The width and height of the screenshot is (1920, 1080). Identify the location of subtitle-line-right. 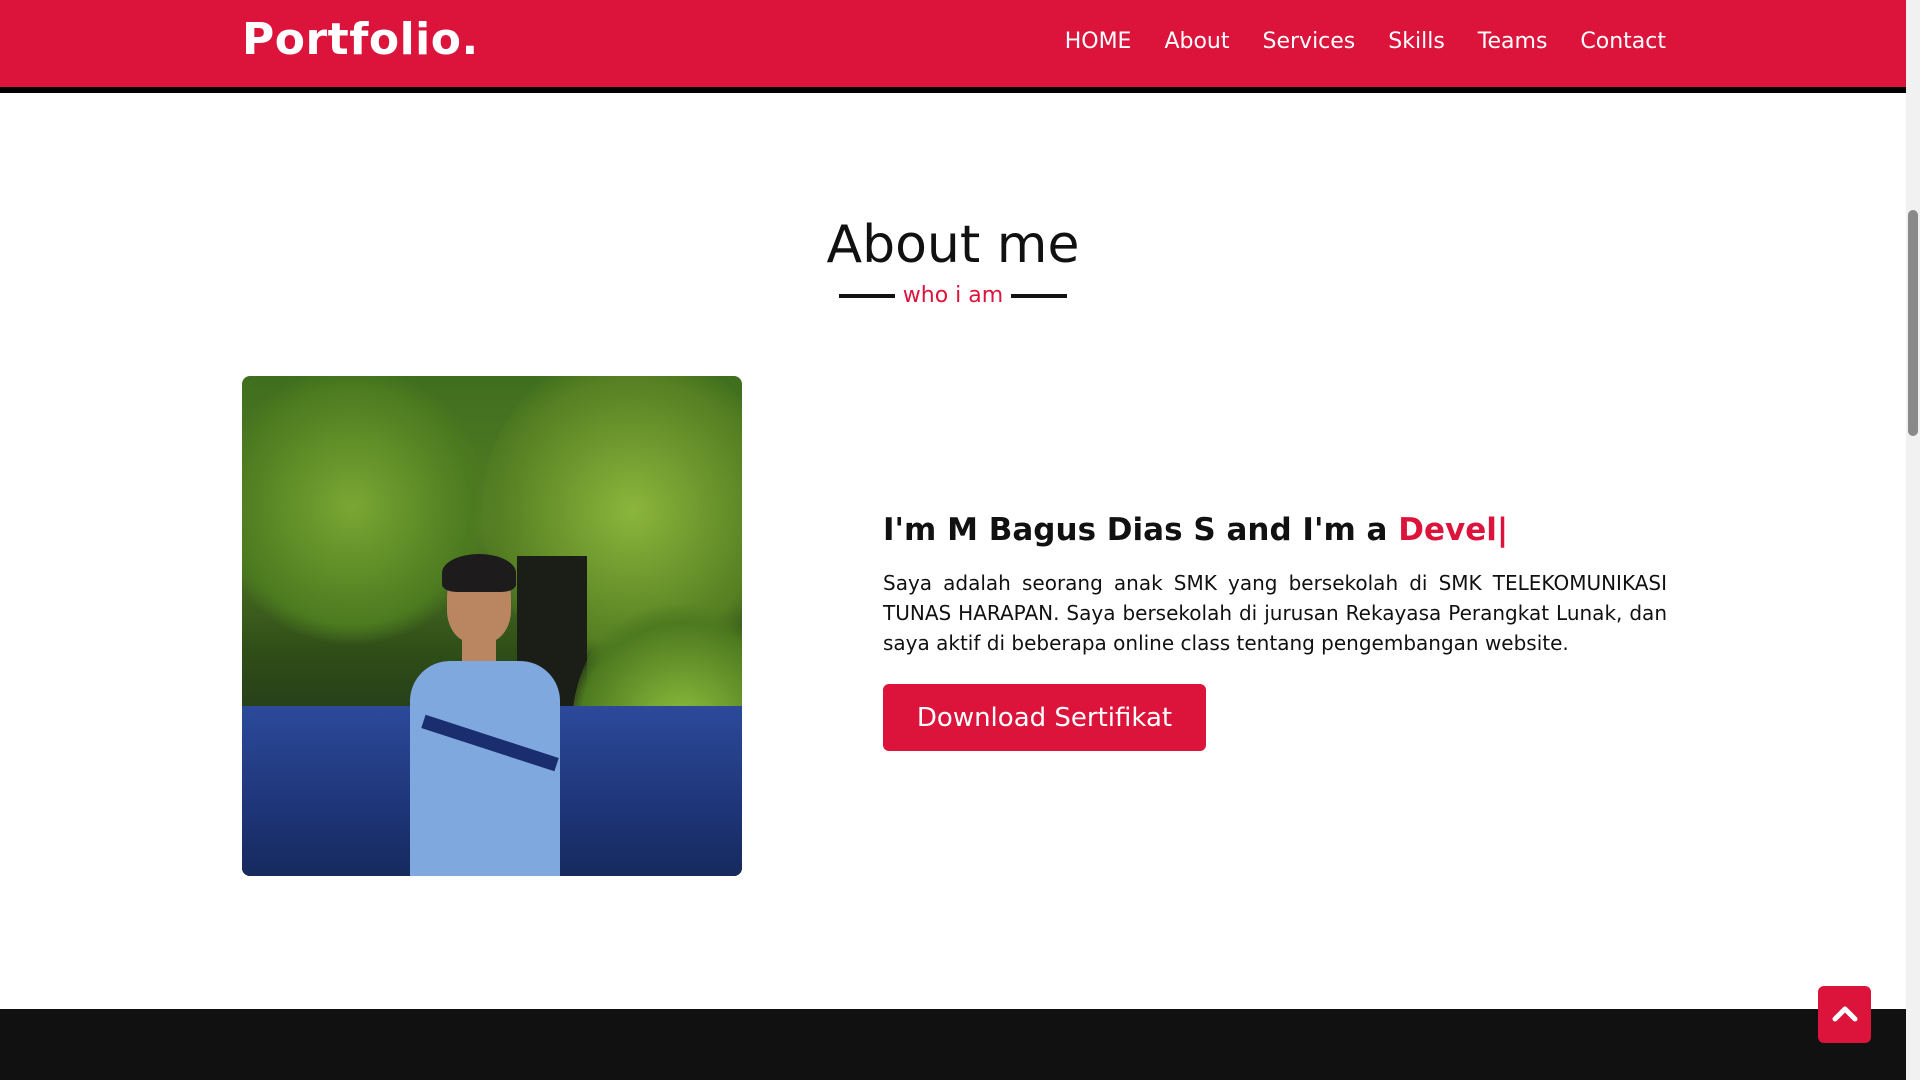
(1039, 295).